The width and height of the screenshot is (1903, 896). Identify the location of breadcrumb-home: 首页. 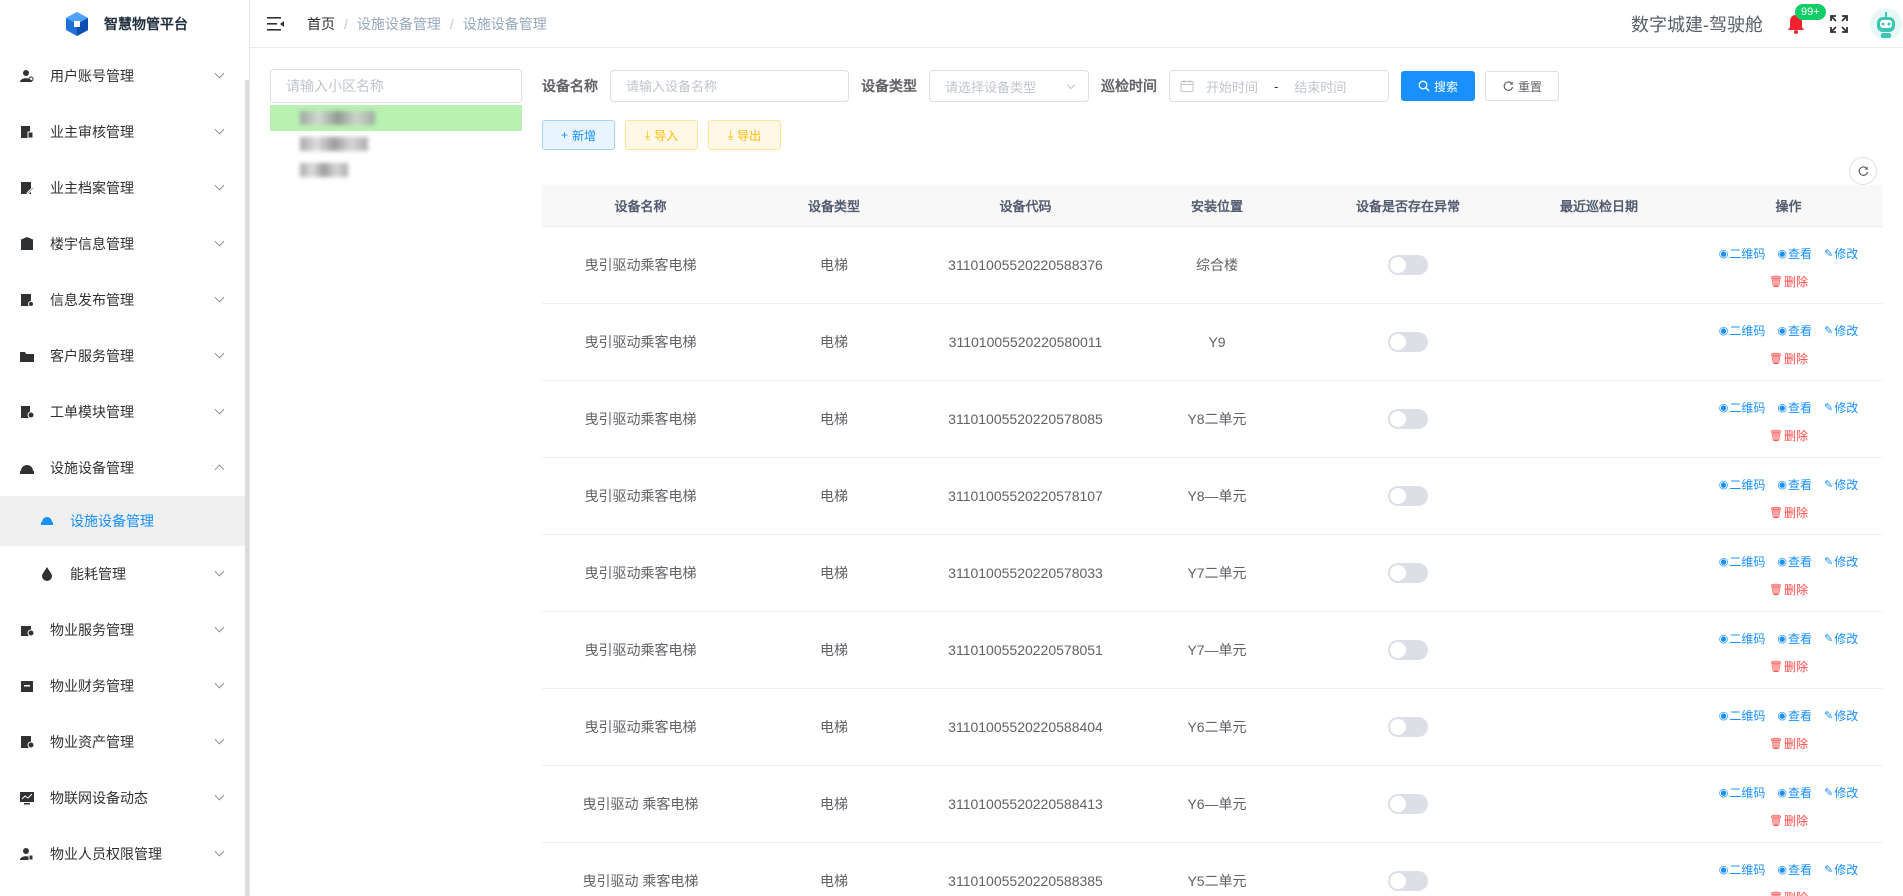
(321, 24).